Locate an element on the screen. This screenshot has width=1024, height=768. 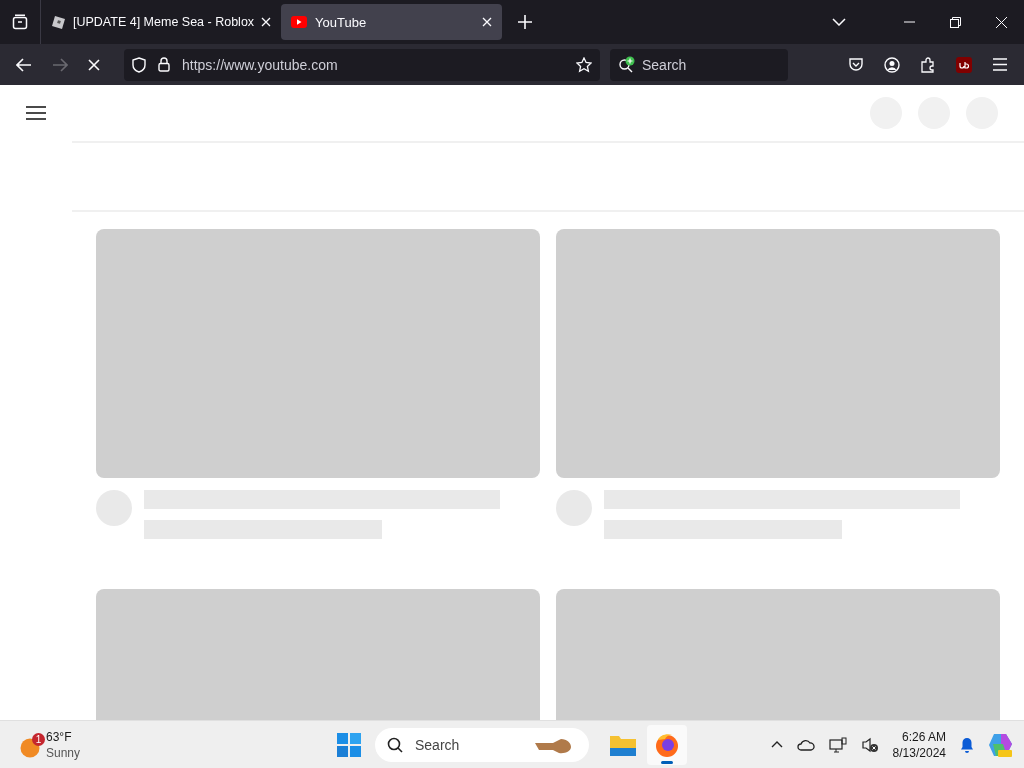
browser-tab: [UPDATE 4] Meme Sea - Roblox is located at coordinates (163, 22).